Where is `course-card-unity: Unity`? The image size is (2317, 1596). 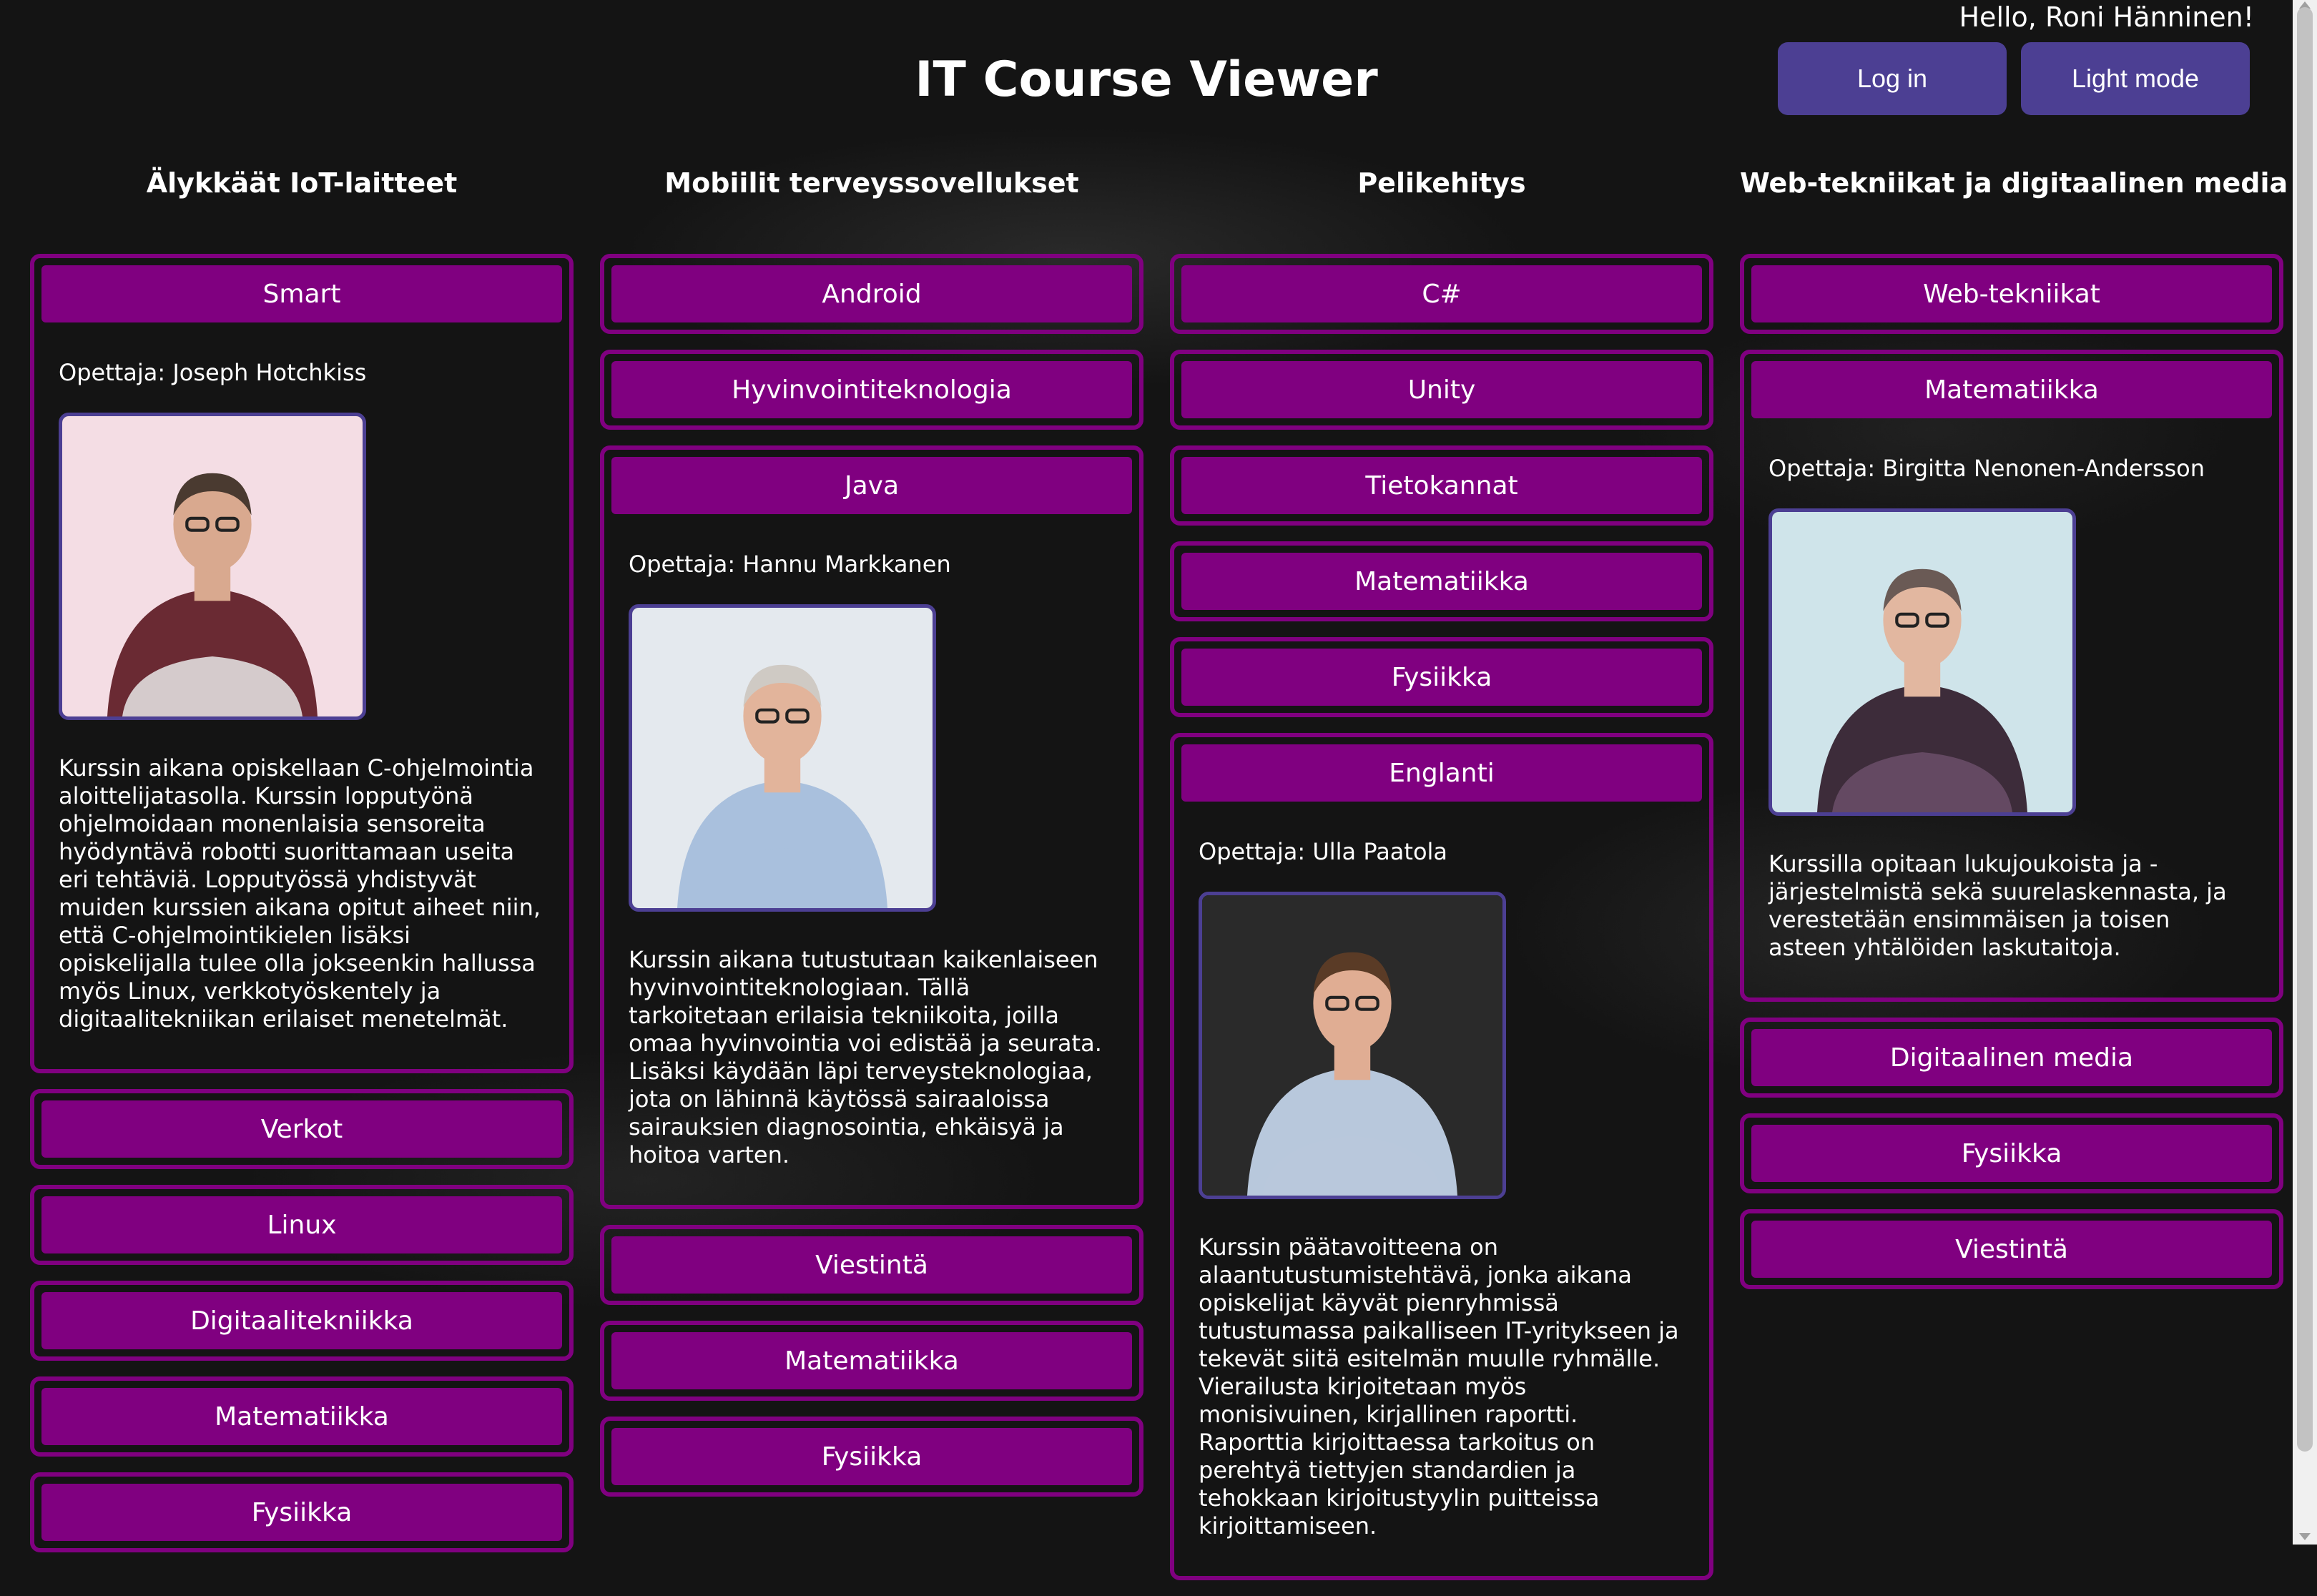
course-card-unity: Unity is located at coordinates (1441, 390).